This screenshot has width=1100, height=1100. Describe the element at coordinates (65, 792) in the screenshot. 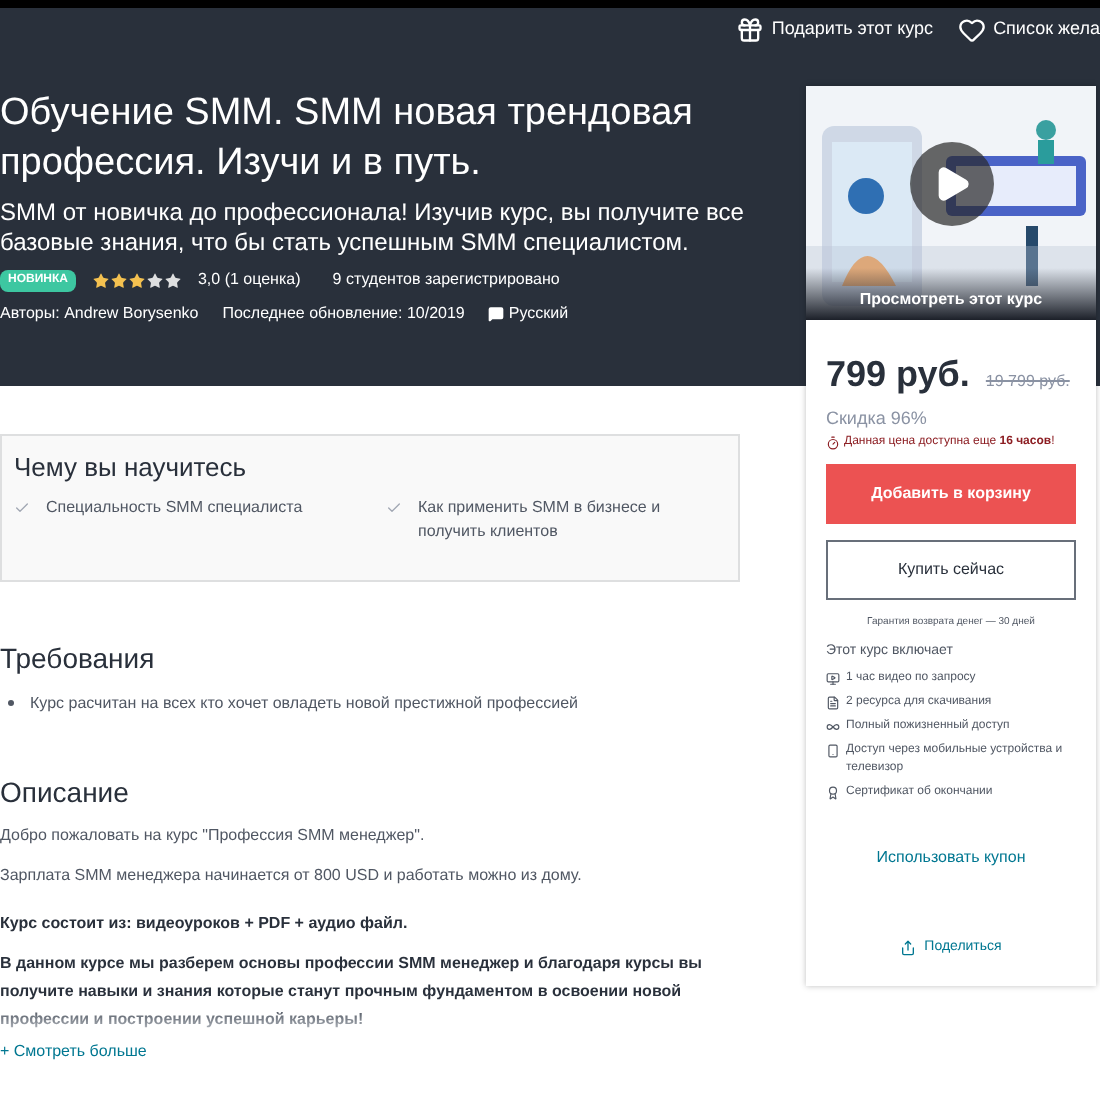

I see `section-heading: Описание` at that location.